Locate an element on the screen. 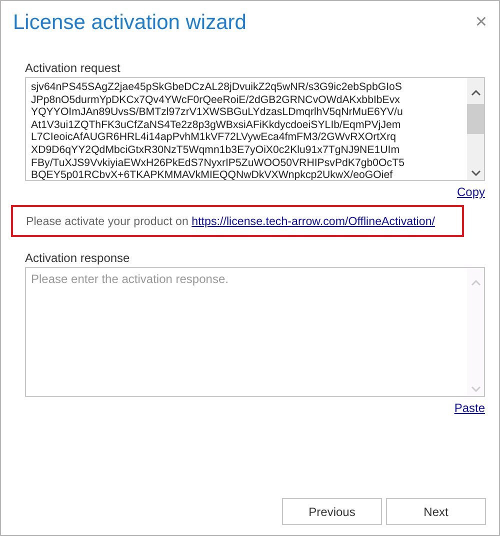 The height and width of the screenshot is (536, 500). notice-text: Please activate your product on is located at coordinates (108, 221).